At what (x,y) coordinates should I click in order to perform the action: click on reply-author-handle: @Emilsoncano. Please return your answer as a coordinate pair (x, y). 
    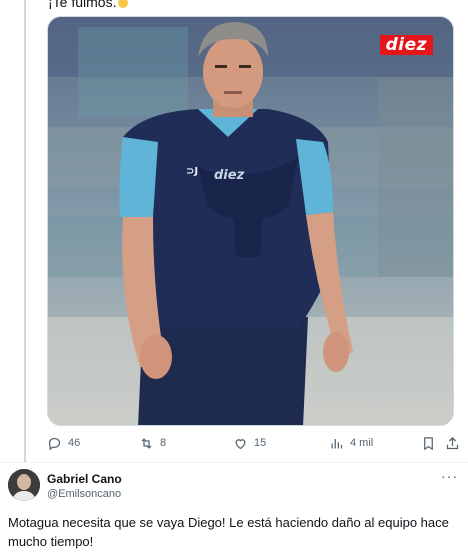
    Looking at the image, I should click on (84, 494).